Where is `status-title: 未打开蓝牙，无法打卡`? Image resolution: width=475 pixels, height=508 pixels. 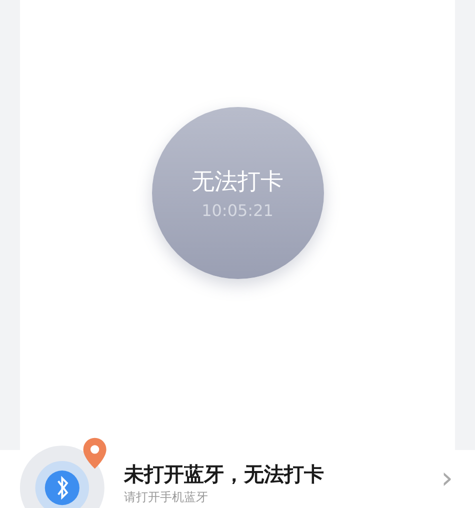
status-title: 未打开蓝牙，无法打卡 is located at coordinates (224, 474).